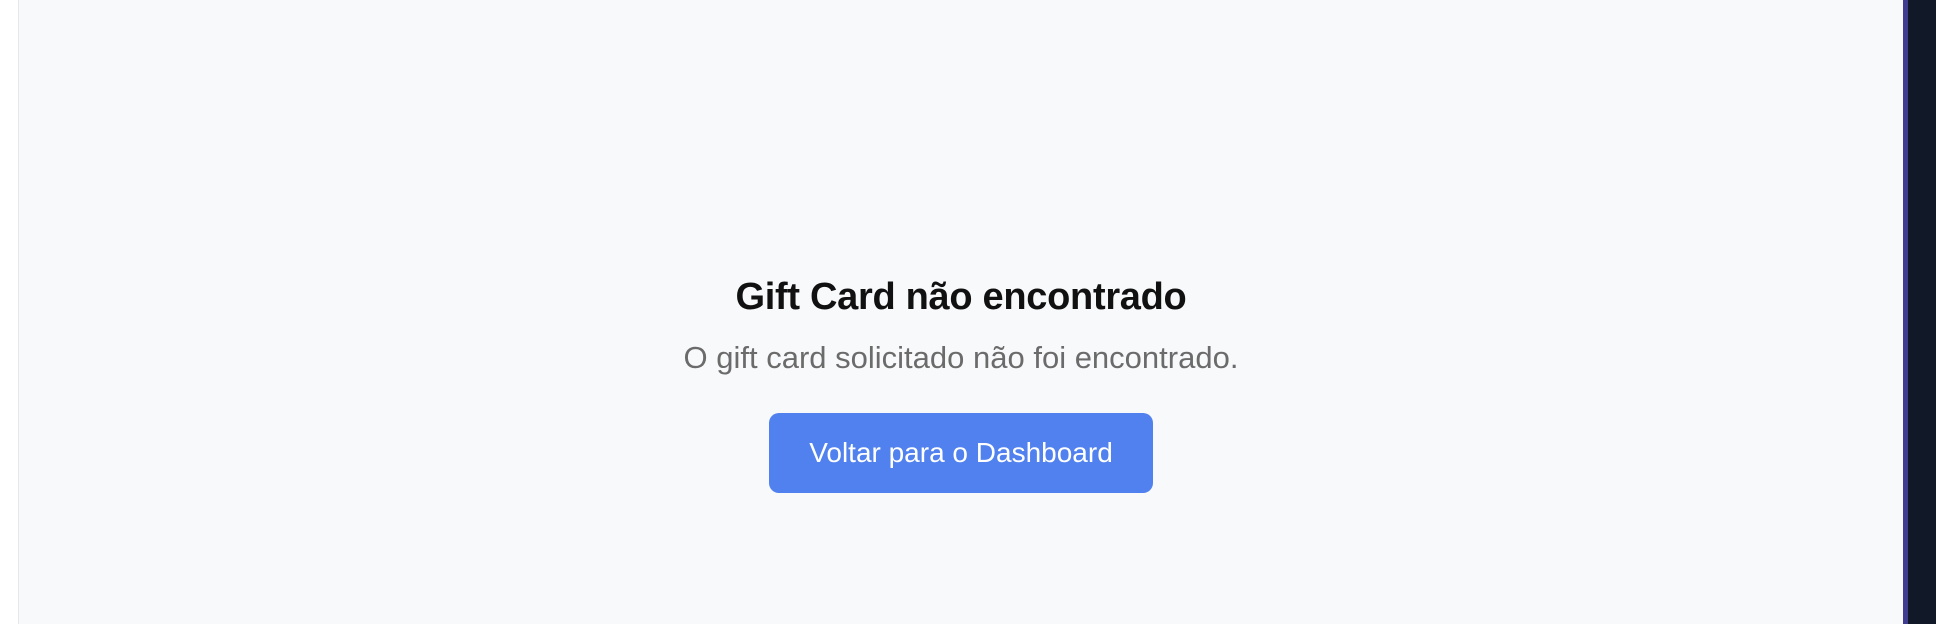 The width and height of the screenshot is (1936, 624). Describe the element at coordinates (1905, 312) in the screenshot. I see `right-panel-accent-border` at that location.